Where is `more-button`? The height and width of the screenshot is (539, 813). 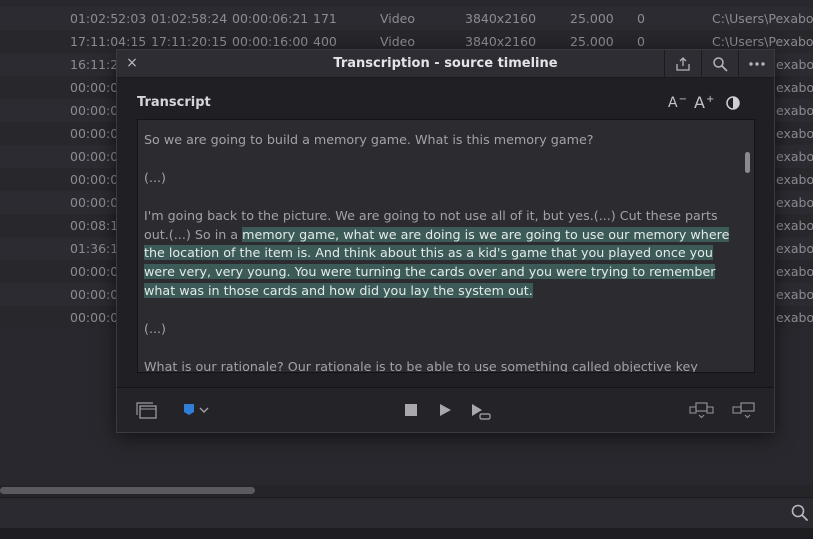
more-button is located at coordinates (756, 64).